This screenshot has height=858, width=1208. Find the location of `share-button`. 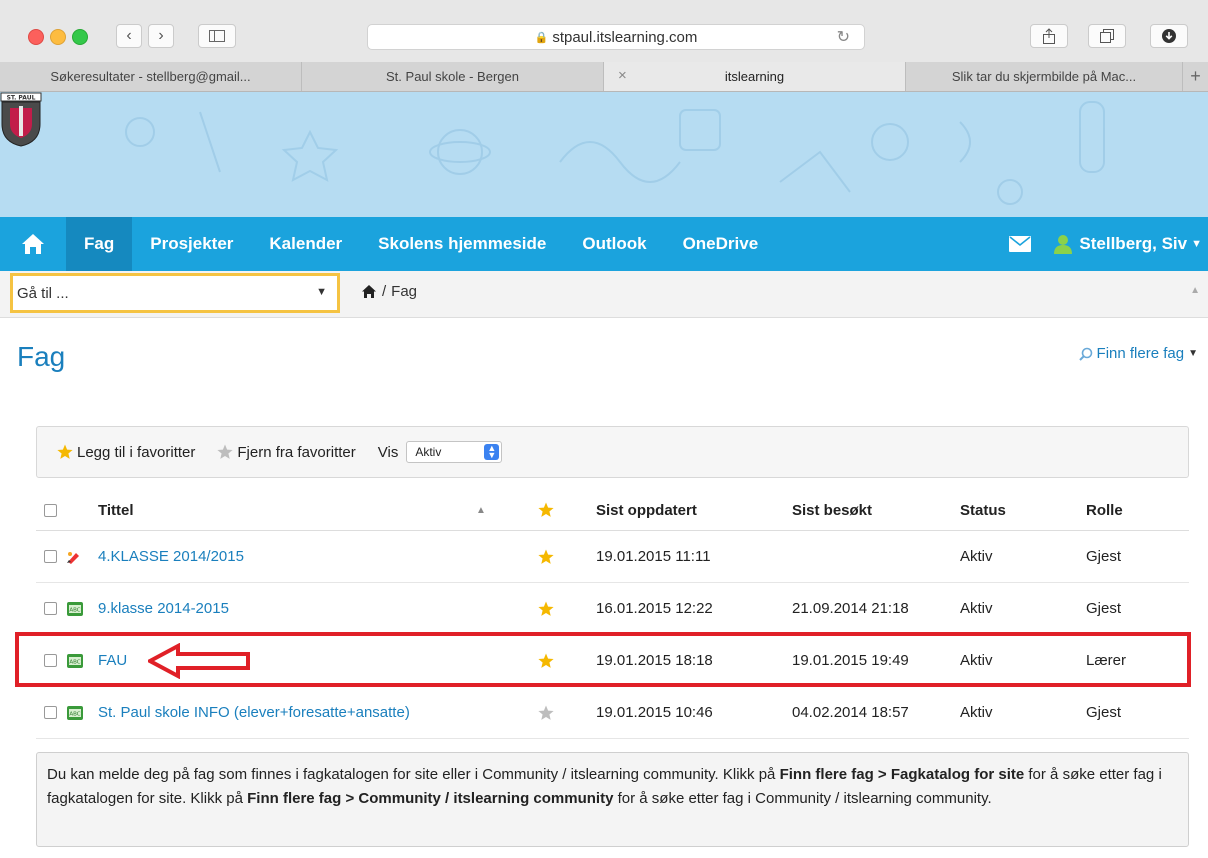

share-button is located at coordinates (1049, 36).